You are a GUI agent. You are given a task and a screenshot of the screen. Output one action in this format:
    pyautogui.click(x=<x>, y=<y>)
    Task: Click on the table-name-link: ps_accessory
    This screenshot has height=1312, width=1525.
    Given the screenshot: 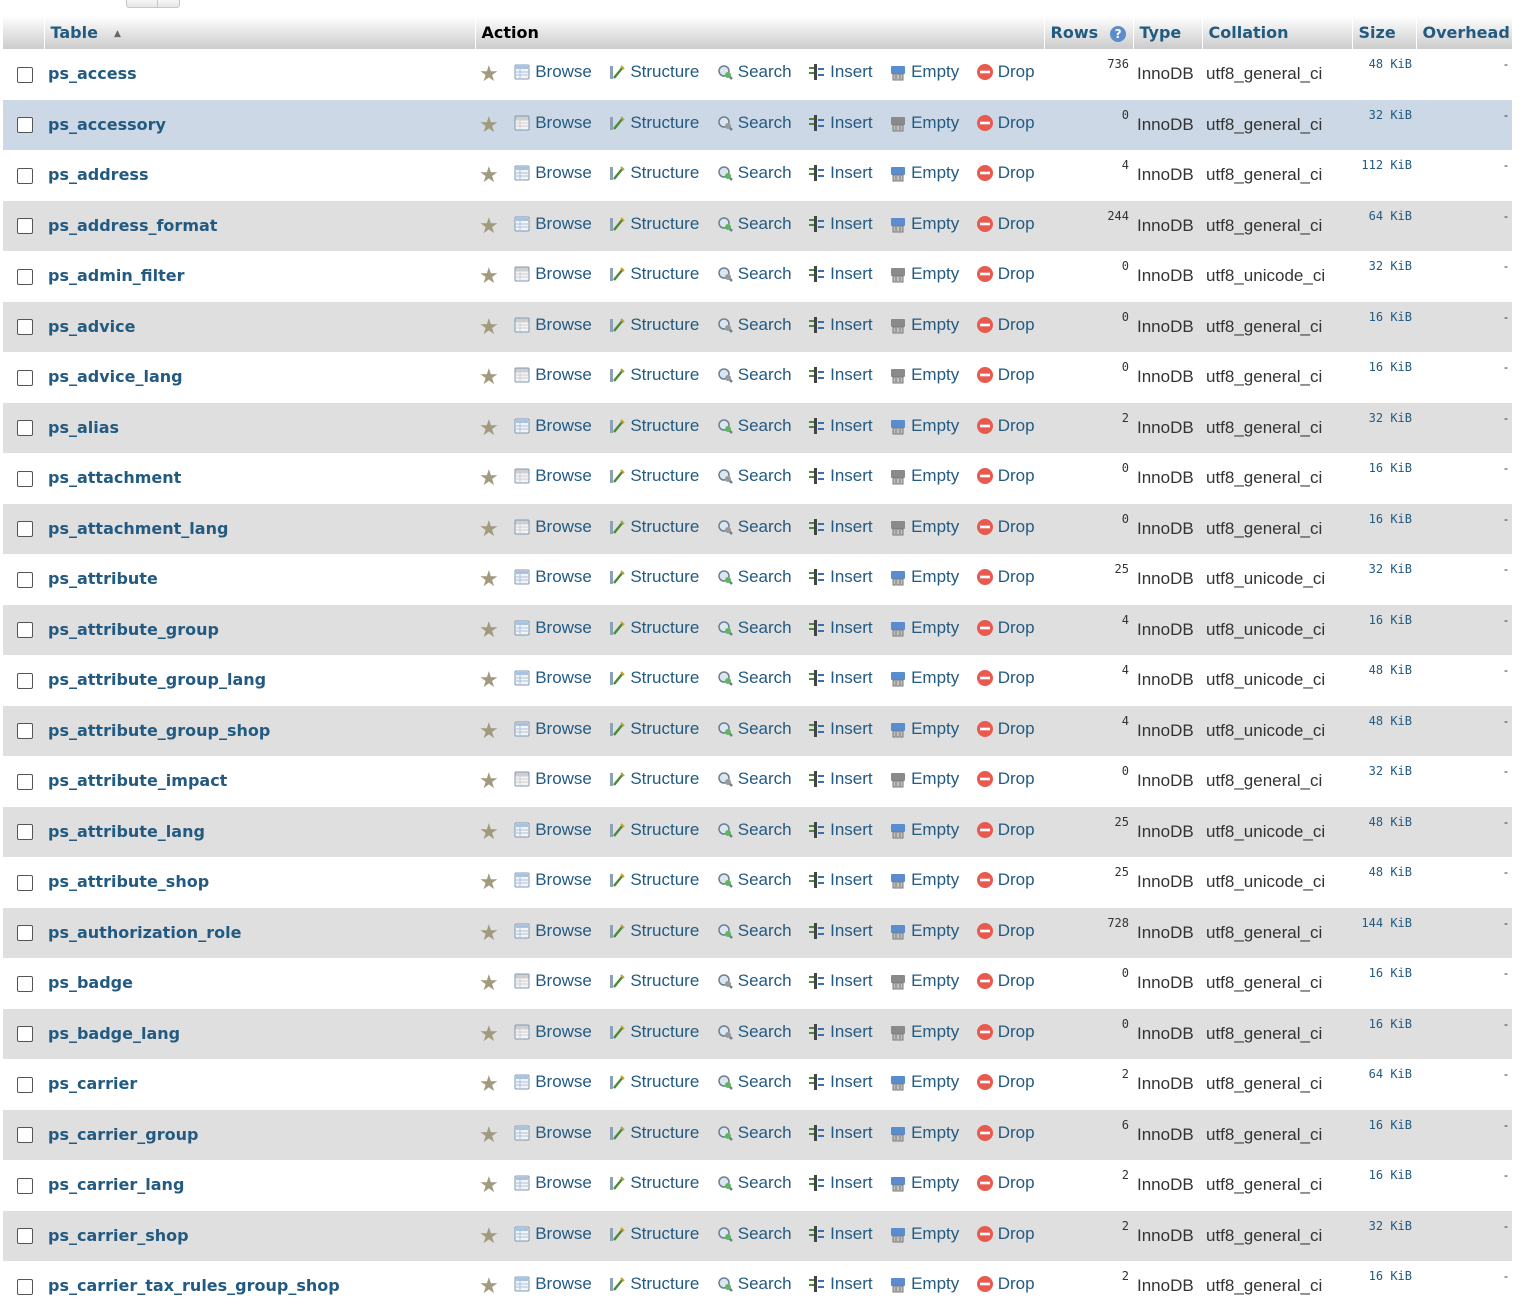 What is the action you would take?
    pyautogui.click(x=107, y=124)
    